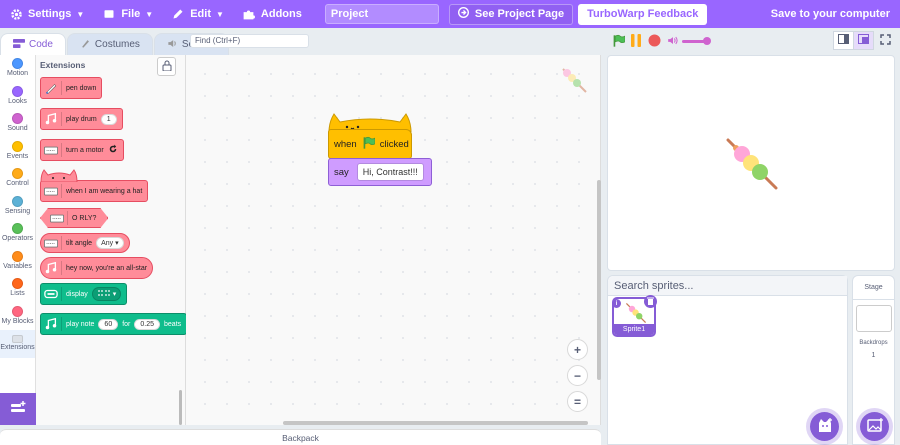 Image resolution: width=900 pixels, height=445 pixels. Describe the element at coordinates (707, 41) in the screenshot. I see `volume-slider-knob` at that location.